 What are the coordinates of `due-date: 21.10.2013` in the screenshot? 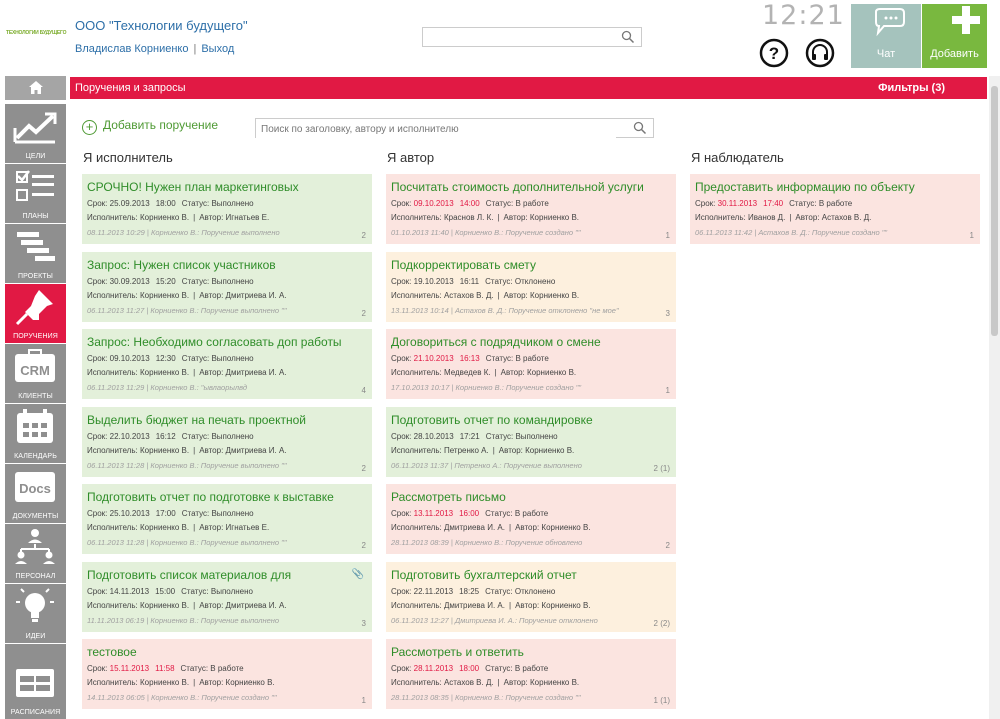 It's located at (433, 358).